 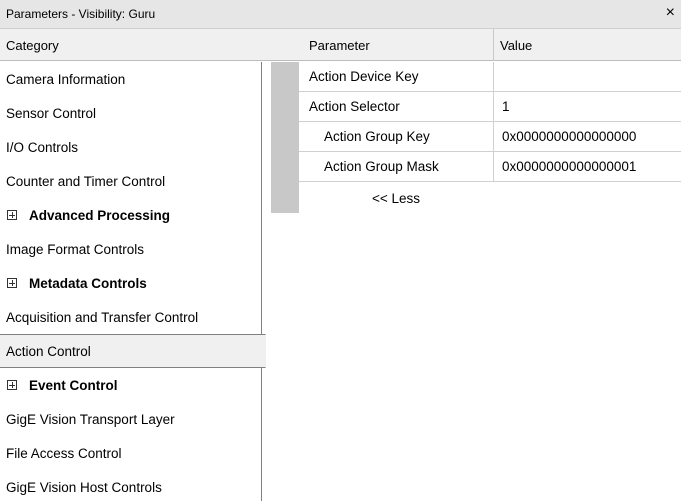 I want to click on parameter-value: 1, so click(x=506, y=106).